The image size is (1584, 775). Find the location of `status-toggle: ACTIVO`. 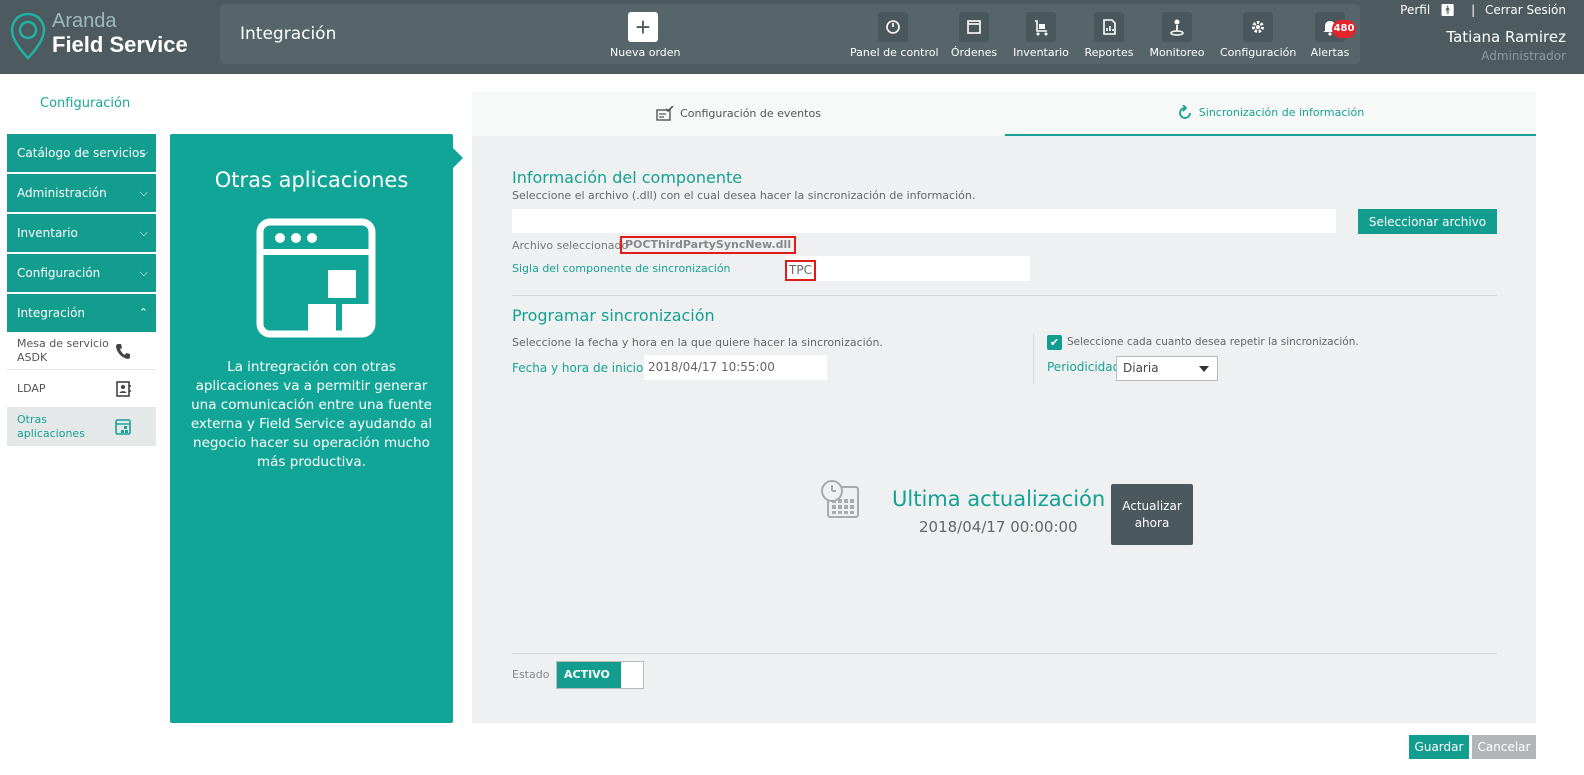

status-toggle: ACTIVO is located at coordinates (600, 675).